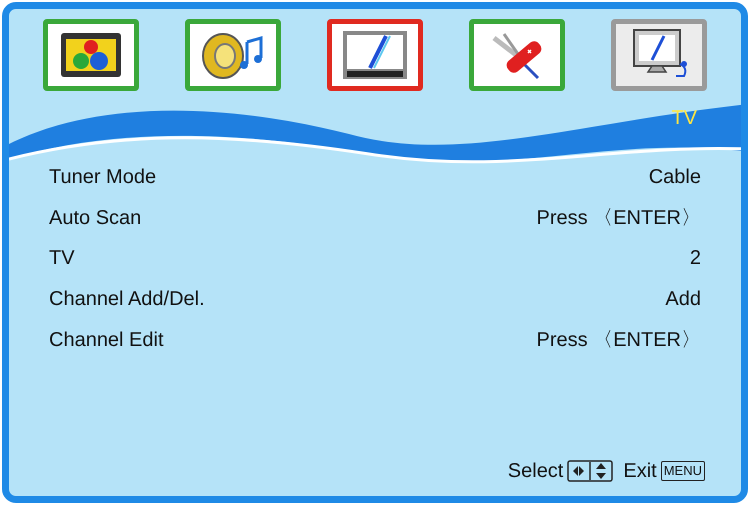  I want to click on setting-value: Add, so click(683, 299).